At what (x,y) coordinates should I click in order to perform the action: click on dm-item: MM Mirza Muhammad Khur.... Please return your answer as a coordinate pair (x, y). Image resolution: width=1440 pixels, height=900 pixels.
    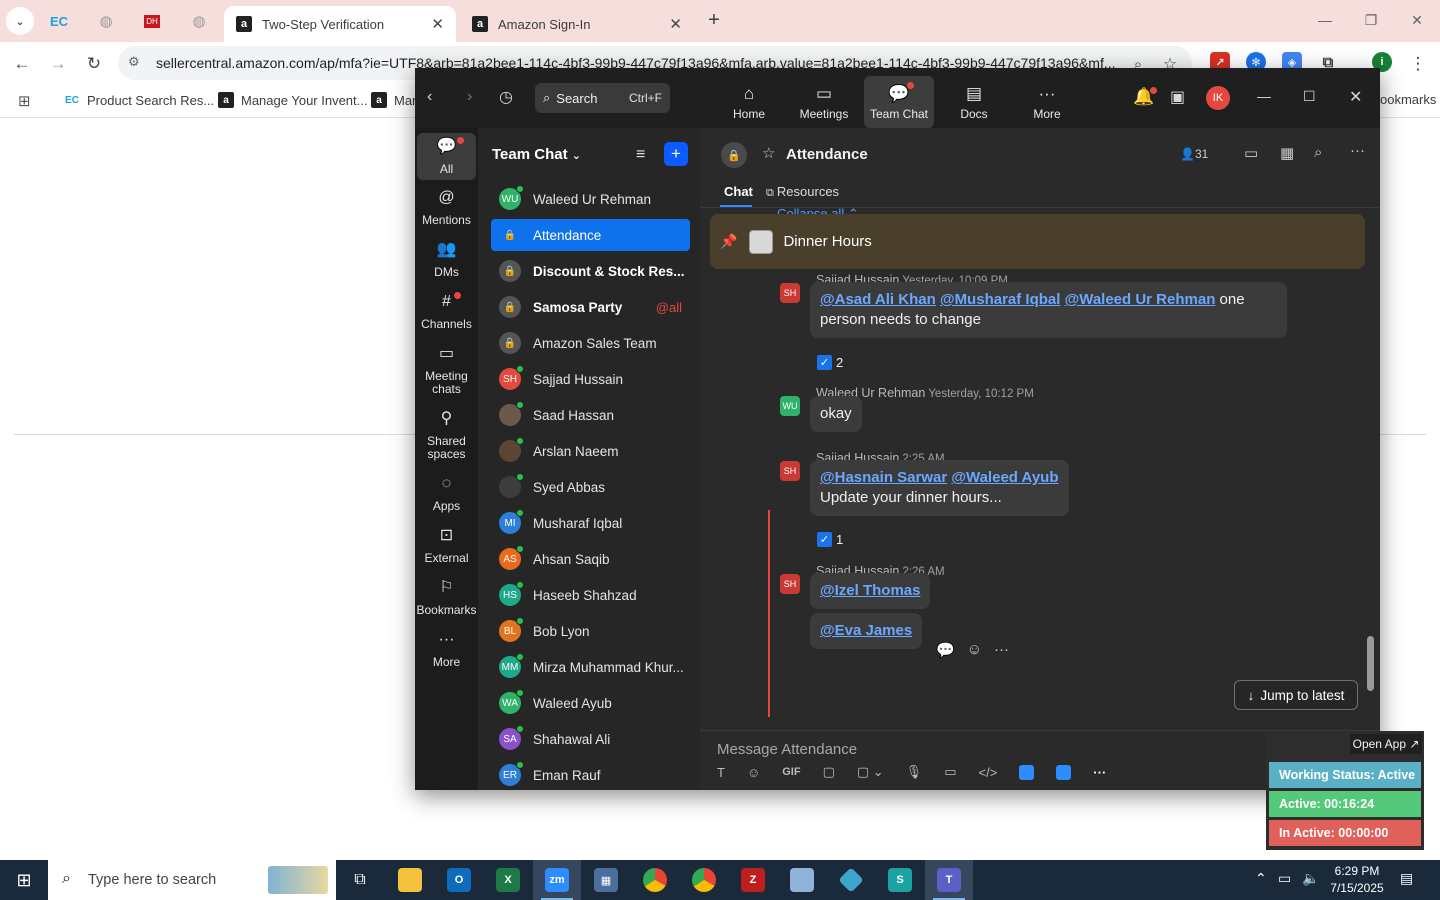
    Looking at the image, I should click on (590, 667).